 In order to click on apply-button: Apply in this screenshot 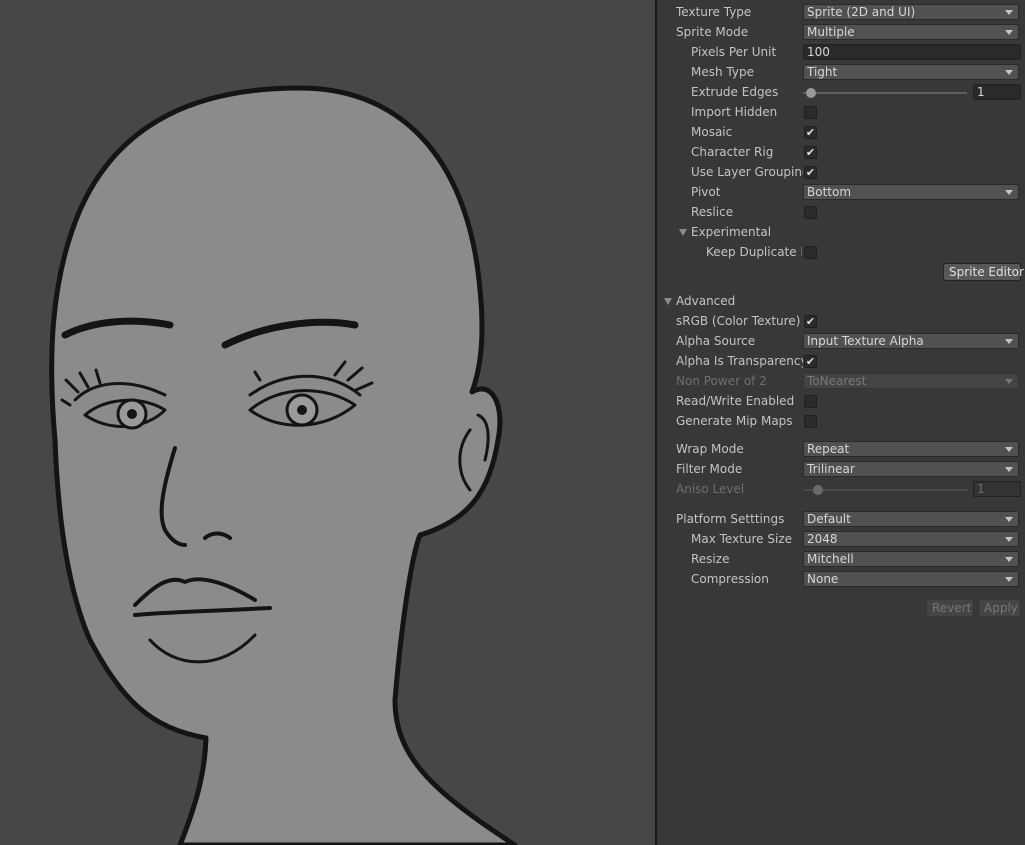, I will do `click(999, 608)`.